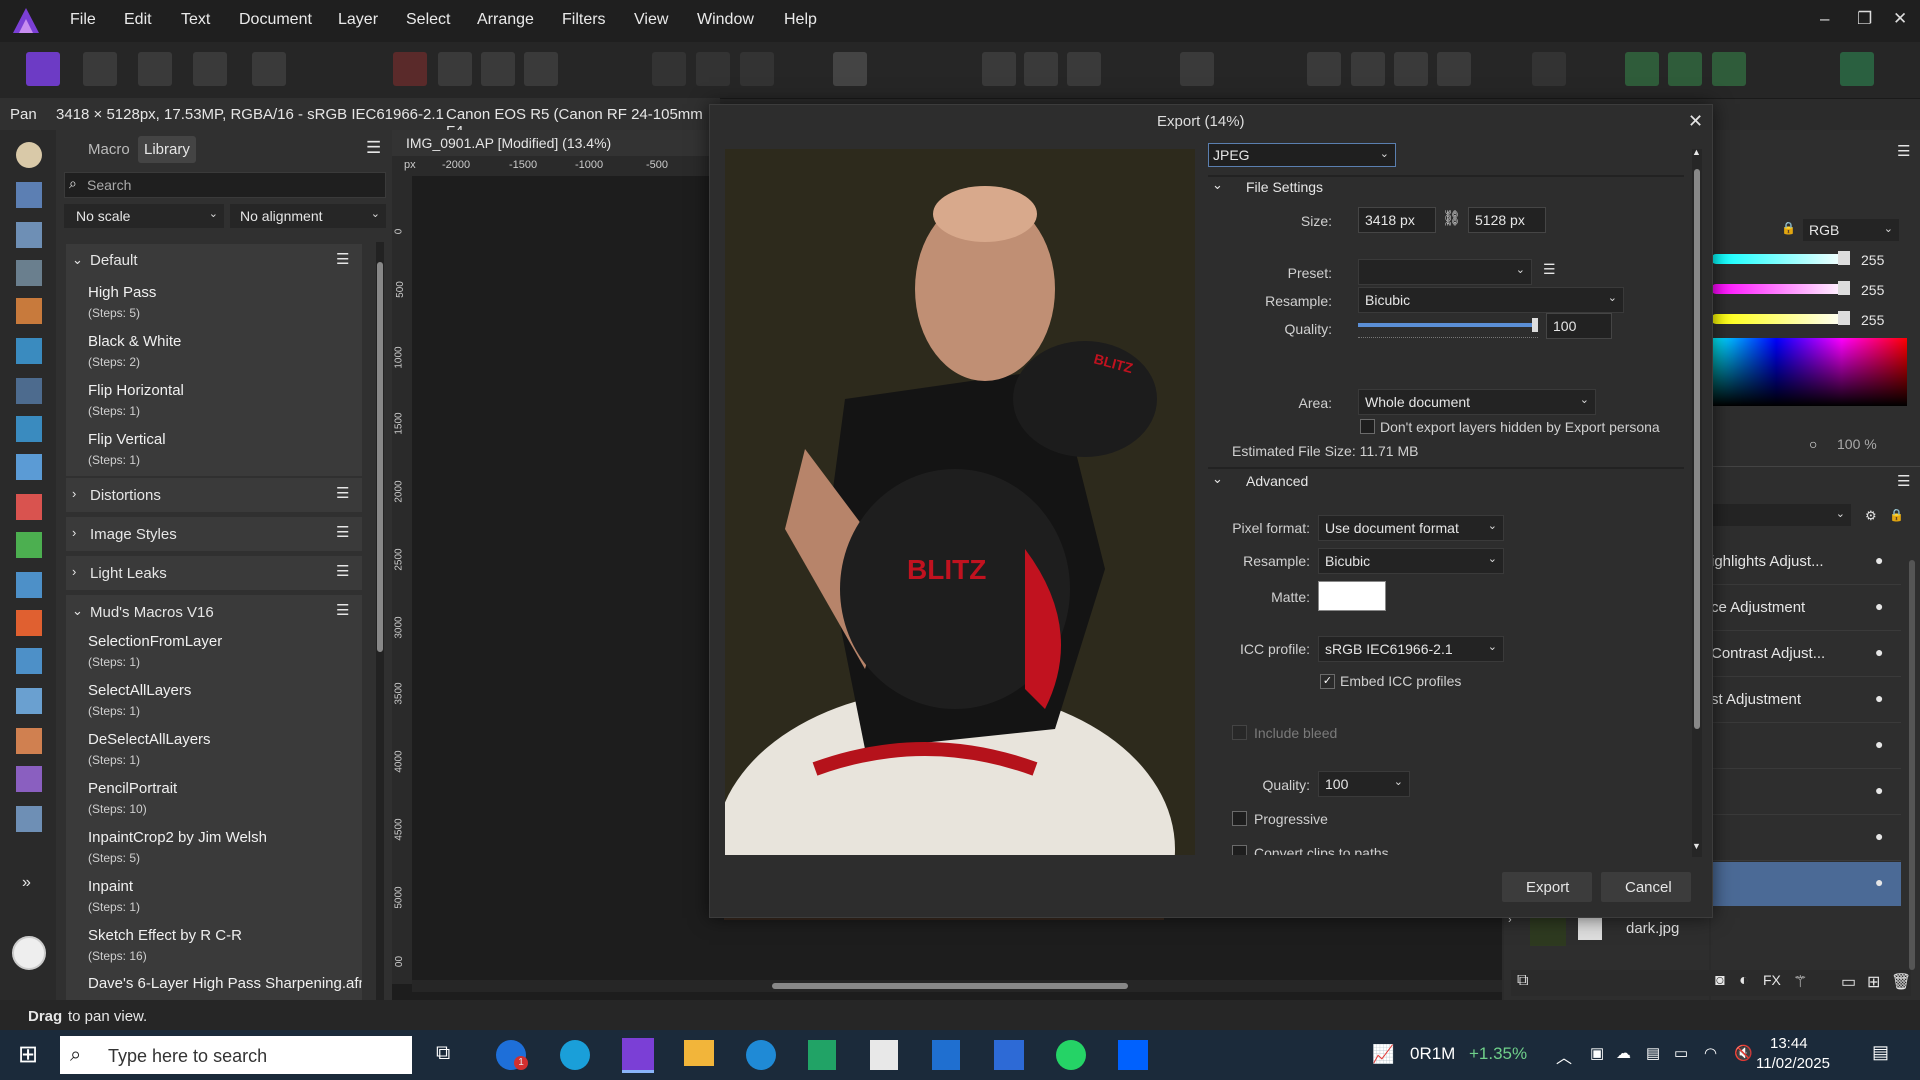 Image resolution: width=1920 pixels, height=1080 pixels. What do you see at coordinates (1912, 765) in the screenshot?
I see `layers-scrollbar` at bounding box center [1912, 765].